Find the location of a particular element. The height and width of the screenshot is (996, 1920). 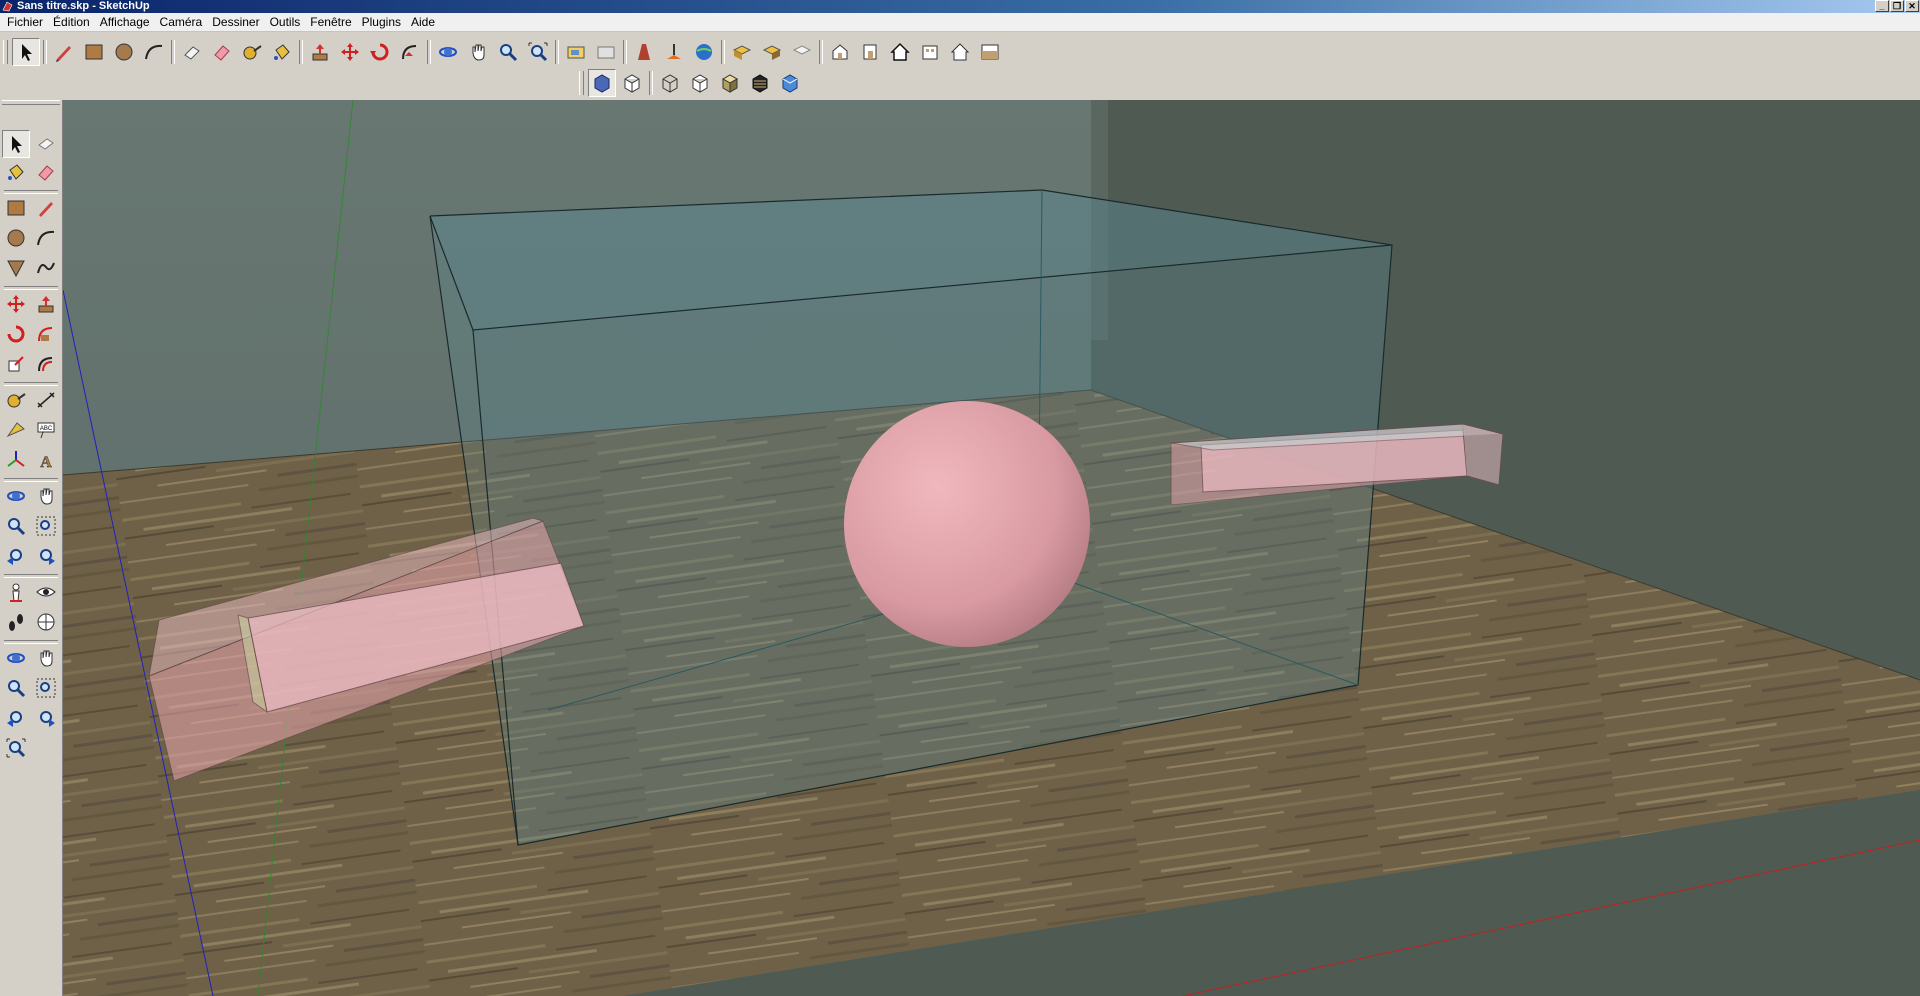

line-icon is located at coordinates (46, 209).